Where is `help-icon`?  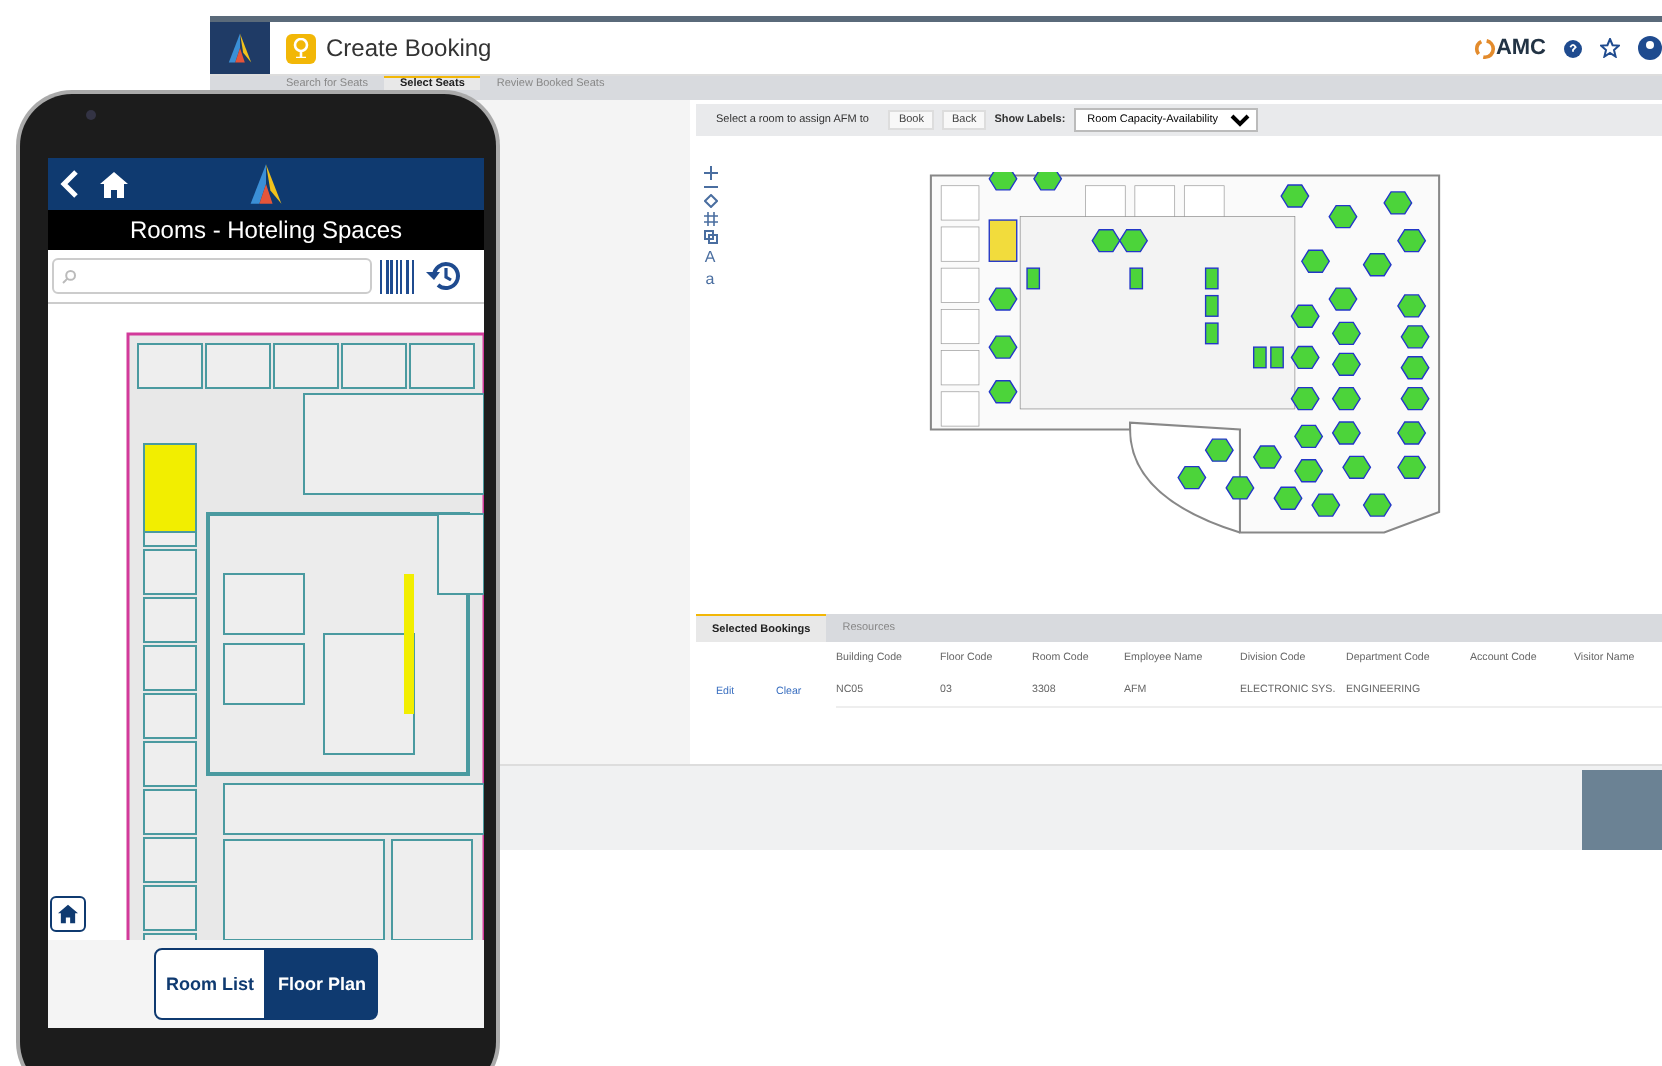
help-icon is located at coordinates (1573, 48).